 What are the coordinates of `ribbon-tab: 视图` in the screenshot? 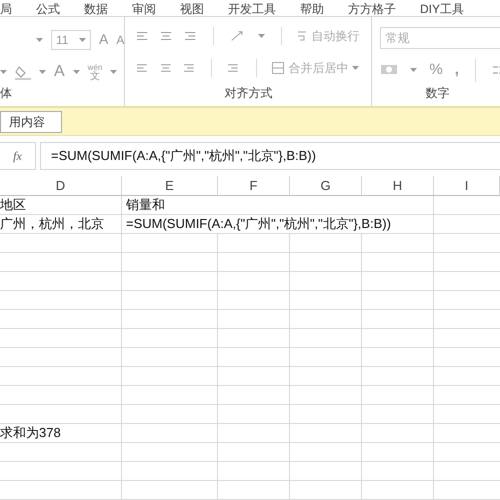 It's located at (192, 9).